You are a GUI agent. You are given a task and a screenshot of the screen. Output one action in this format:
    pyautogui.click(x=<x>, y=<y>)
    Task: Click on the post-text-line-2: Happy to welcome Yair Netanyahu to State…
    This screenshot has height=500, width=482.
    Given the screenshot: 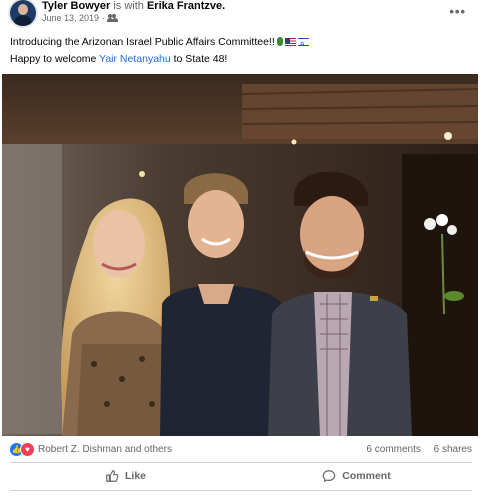 What is the action you would take?
    pyautogui.click(x=240, y=59)
    